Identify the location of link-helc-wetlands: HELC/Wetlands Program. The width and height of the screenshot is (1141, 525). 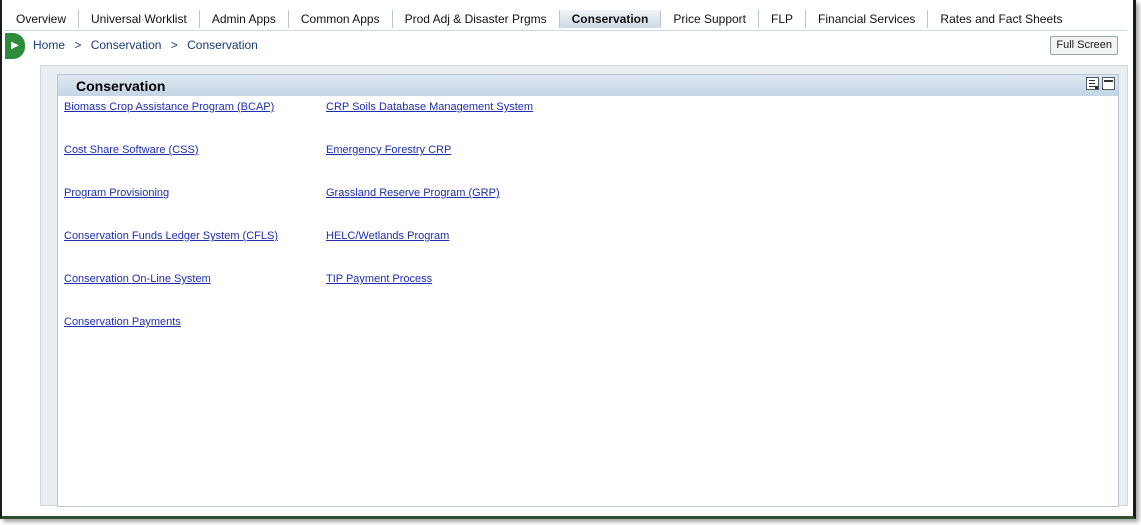
(429, 251).